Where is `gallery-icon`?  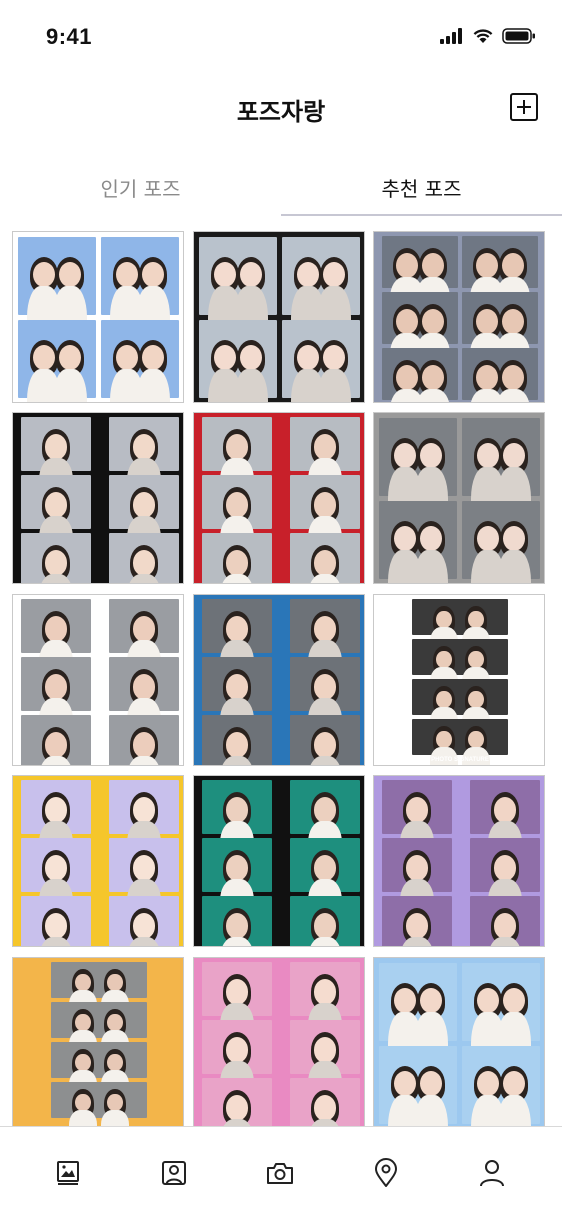
gallery-icon is located at coordinates (68, 1173).